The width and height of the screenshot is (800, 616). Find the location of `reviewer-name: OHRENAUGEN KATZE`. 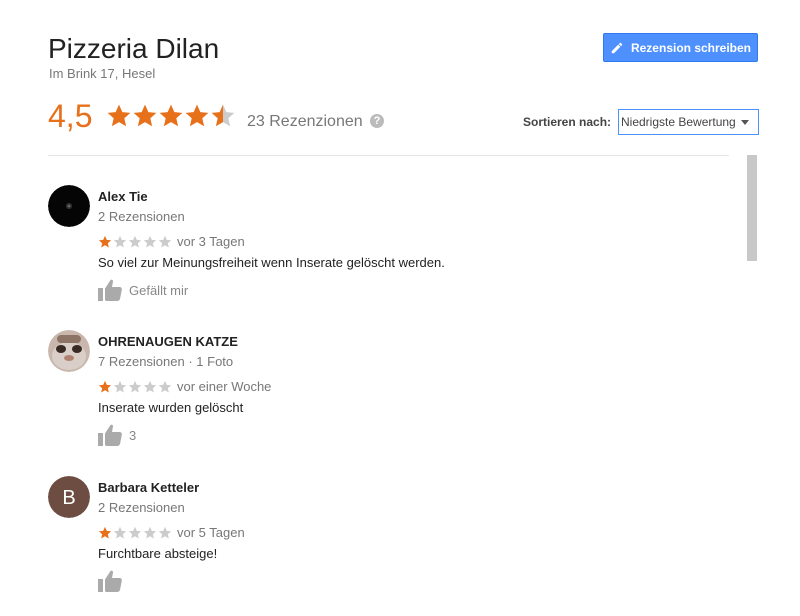

reviewer-name: OHRENAUGEN KATZE is located at coordinates (168, 341).